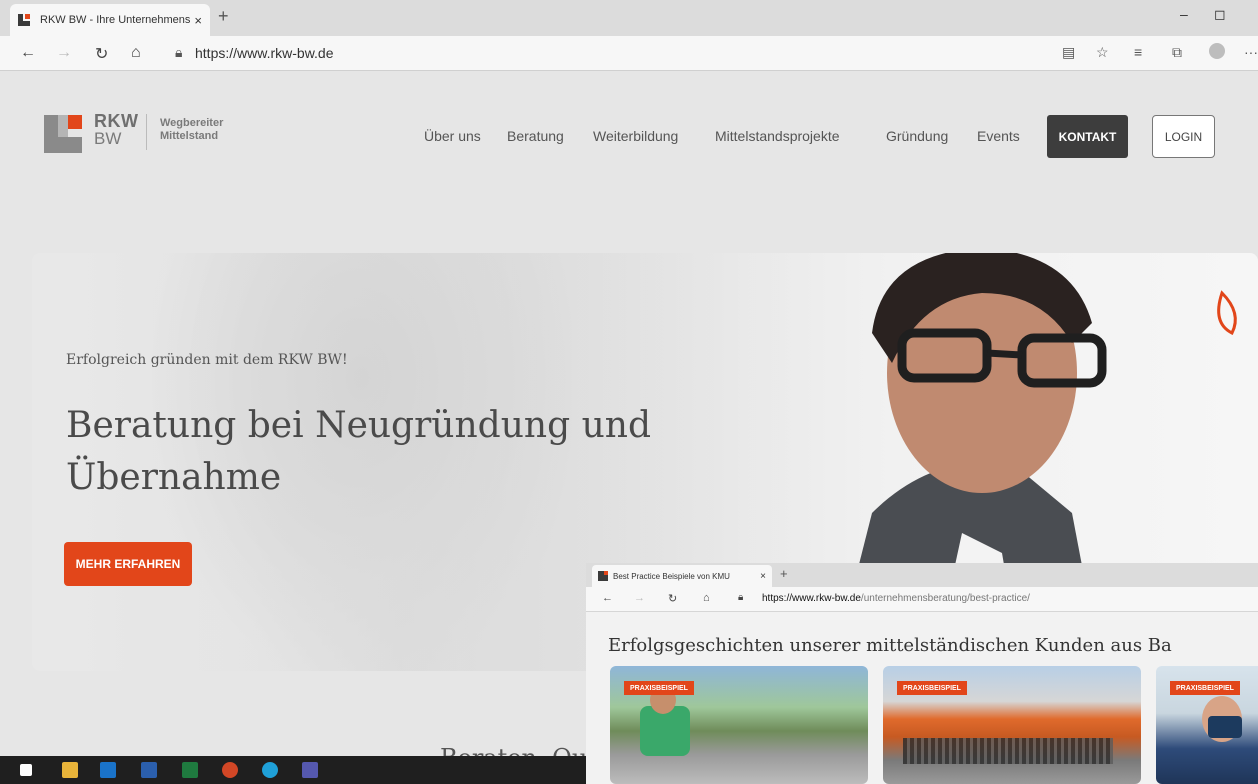 This screenshot has height=784, width=1258. What do you see at coordinates (452, 136) in the screenshot?
I see `nav-ueber-uns: Über uns` at bounding box center [452, 136].